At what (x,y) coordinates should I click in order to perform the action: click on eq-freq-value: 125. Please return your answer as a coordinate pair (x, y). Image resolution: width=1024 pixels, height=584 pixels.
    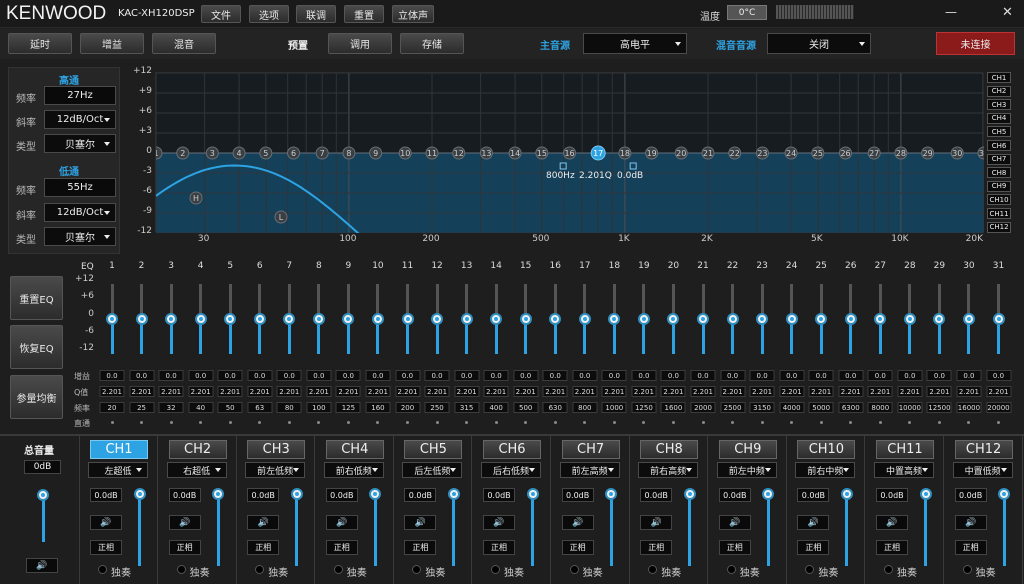
    Looking at the image, I should click on (348, 407).